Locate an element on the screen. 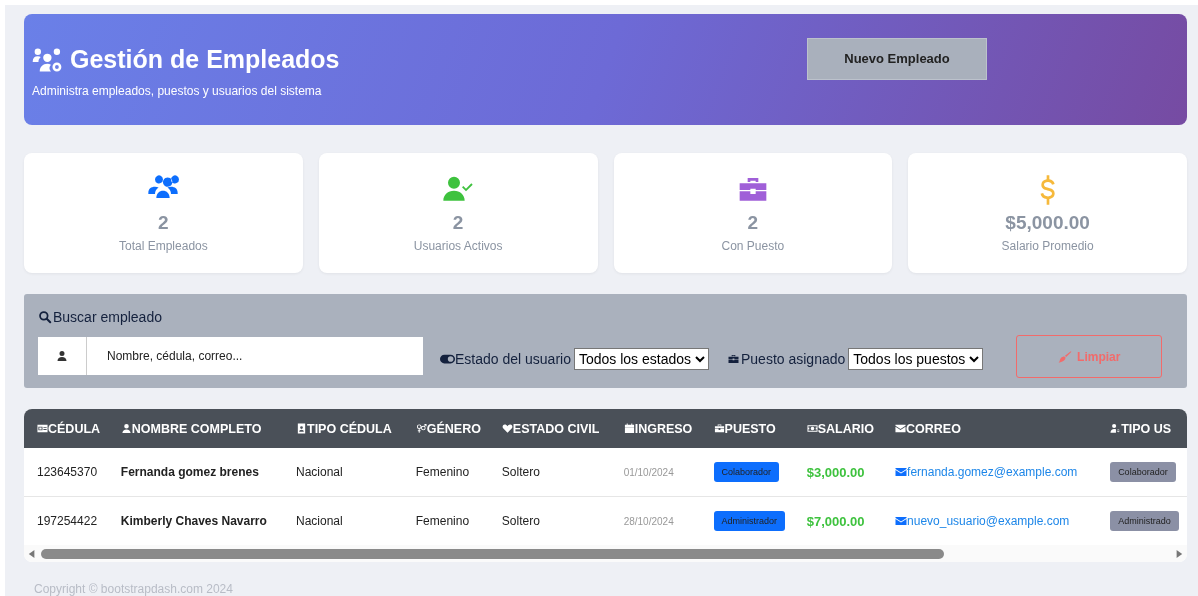 The height and width of the screenshot is (596, 1198). search-label: Buscar empleado is located at coordinates (107, 317).